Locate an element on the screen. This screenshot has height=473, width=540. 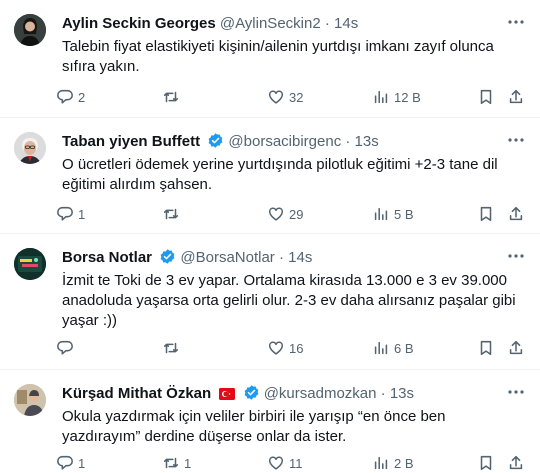
like-button: 11 is located at coordinates (285, 463).